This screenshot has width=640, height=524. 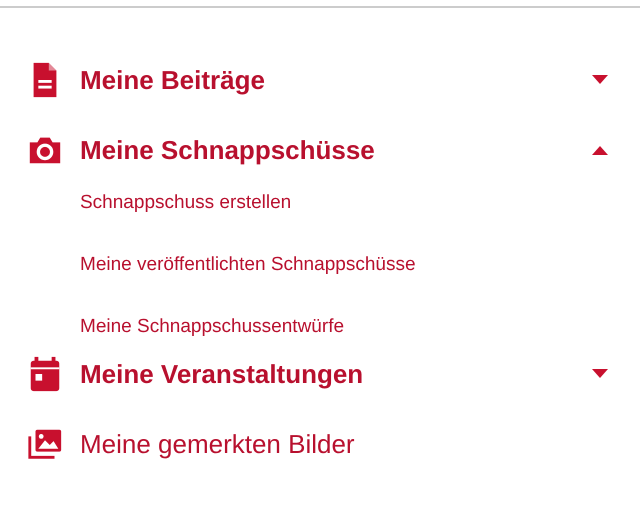 I want to click on menu-item: Meine Beiträge, so click(x=172, y=80).